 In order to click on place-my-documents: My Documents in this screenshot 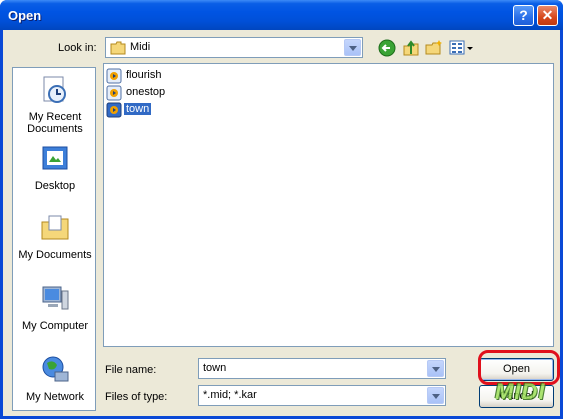, I will do `click(55, 236)`.